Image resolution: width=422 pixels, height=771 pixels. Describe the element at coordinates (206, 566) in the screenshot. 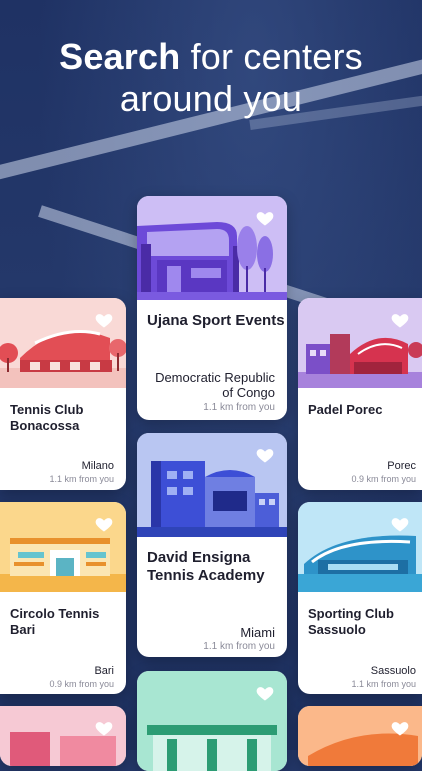

I see `venue-title: David Ensigna Tennis Academy` at that location.